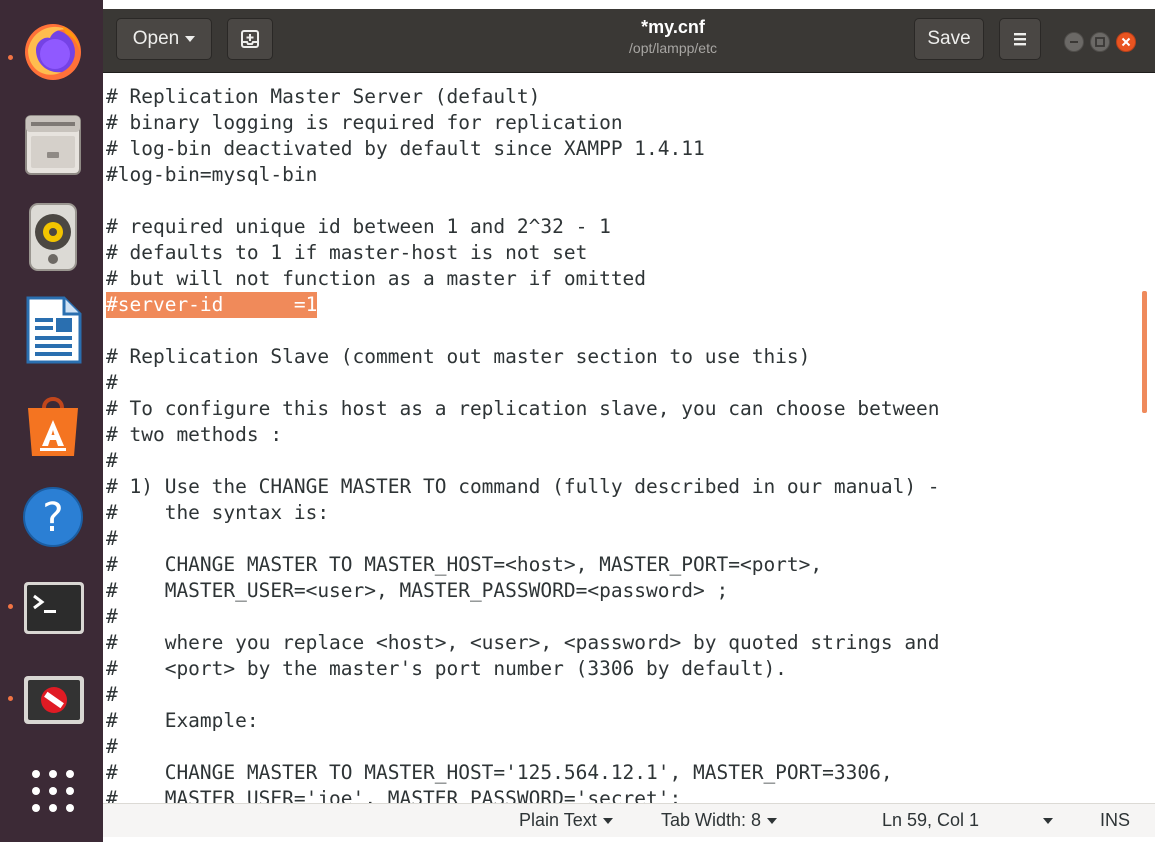 The height and width of the screenshot is (842, 1165). What do you see at coordinates (1144, 352) in the screenshot?
I see `scrollbar-indicator` at bounding box center [1144, 352].